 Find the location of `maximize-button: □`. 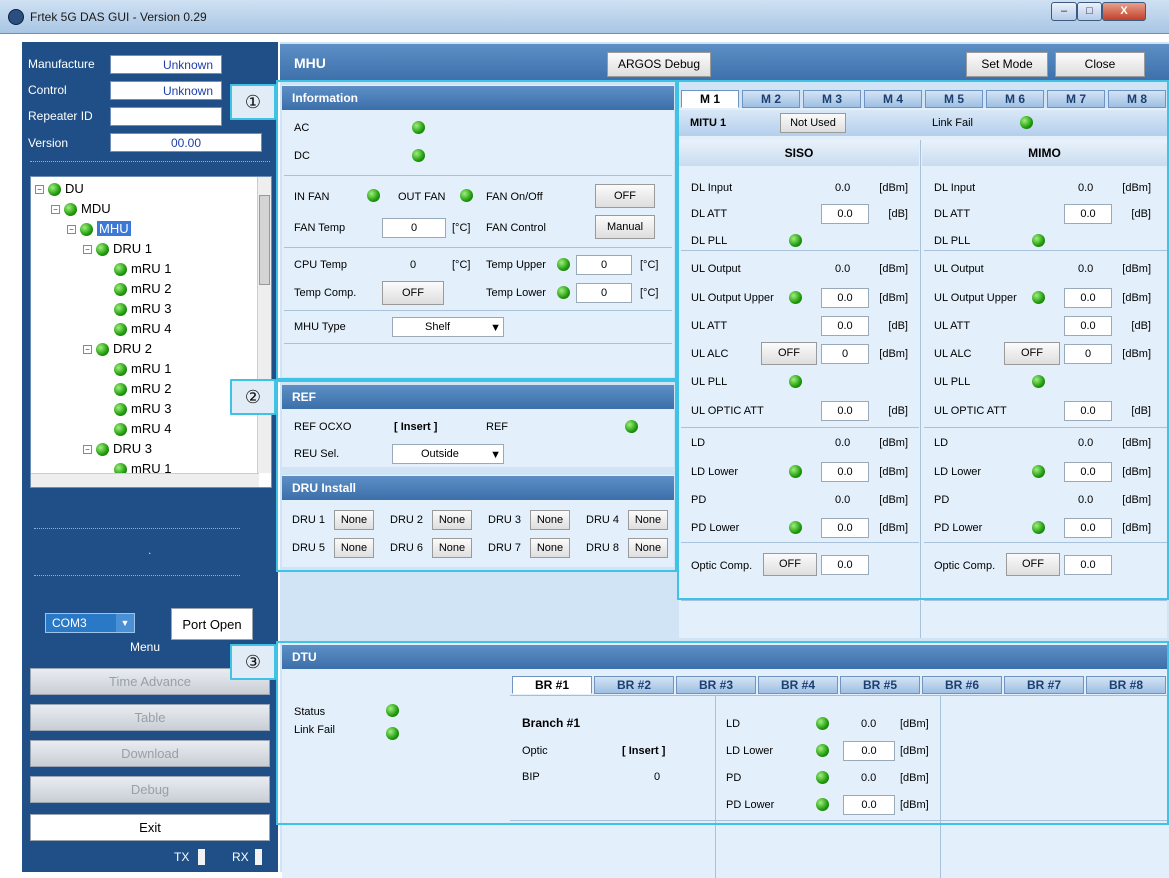

maximize-button: □ is located at coordinates (1089, 11).